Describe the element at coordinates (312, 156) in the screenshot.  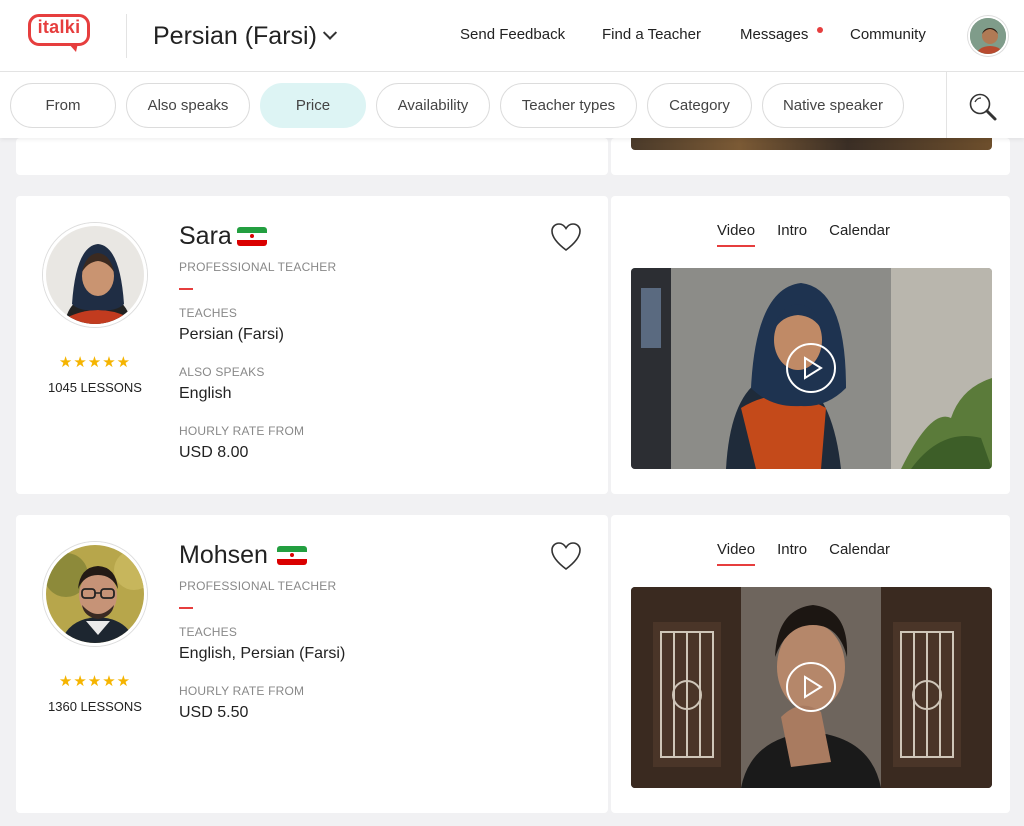
I see `previous-teacher-card` at that location.